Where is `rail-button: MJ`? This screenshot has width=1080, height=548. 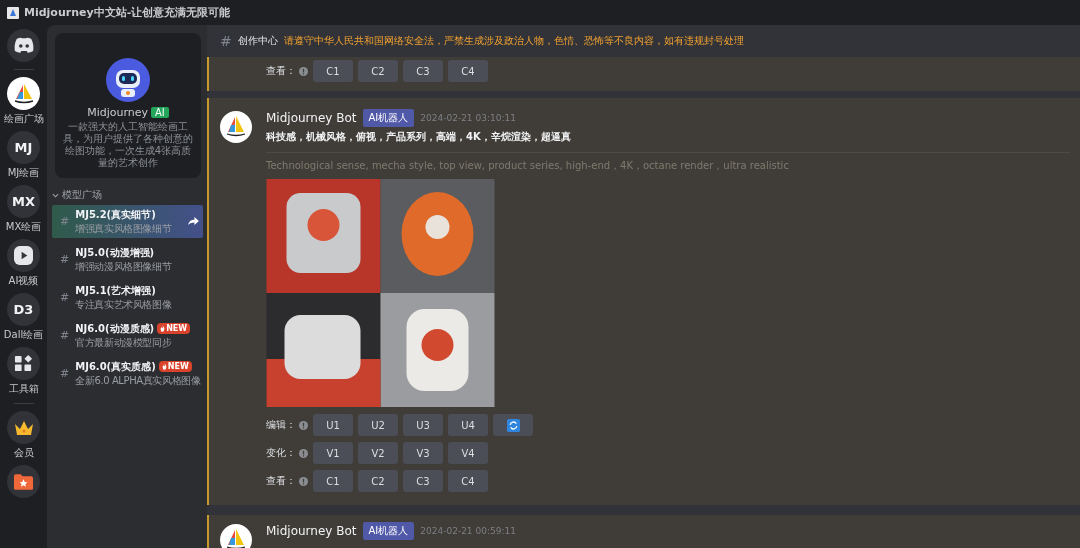 rail-button: MJ is located at coordinates (23, 147).